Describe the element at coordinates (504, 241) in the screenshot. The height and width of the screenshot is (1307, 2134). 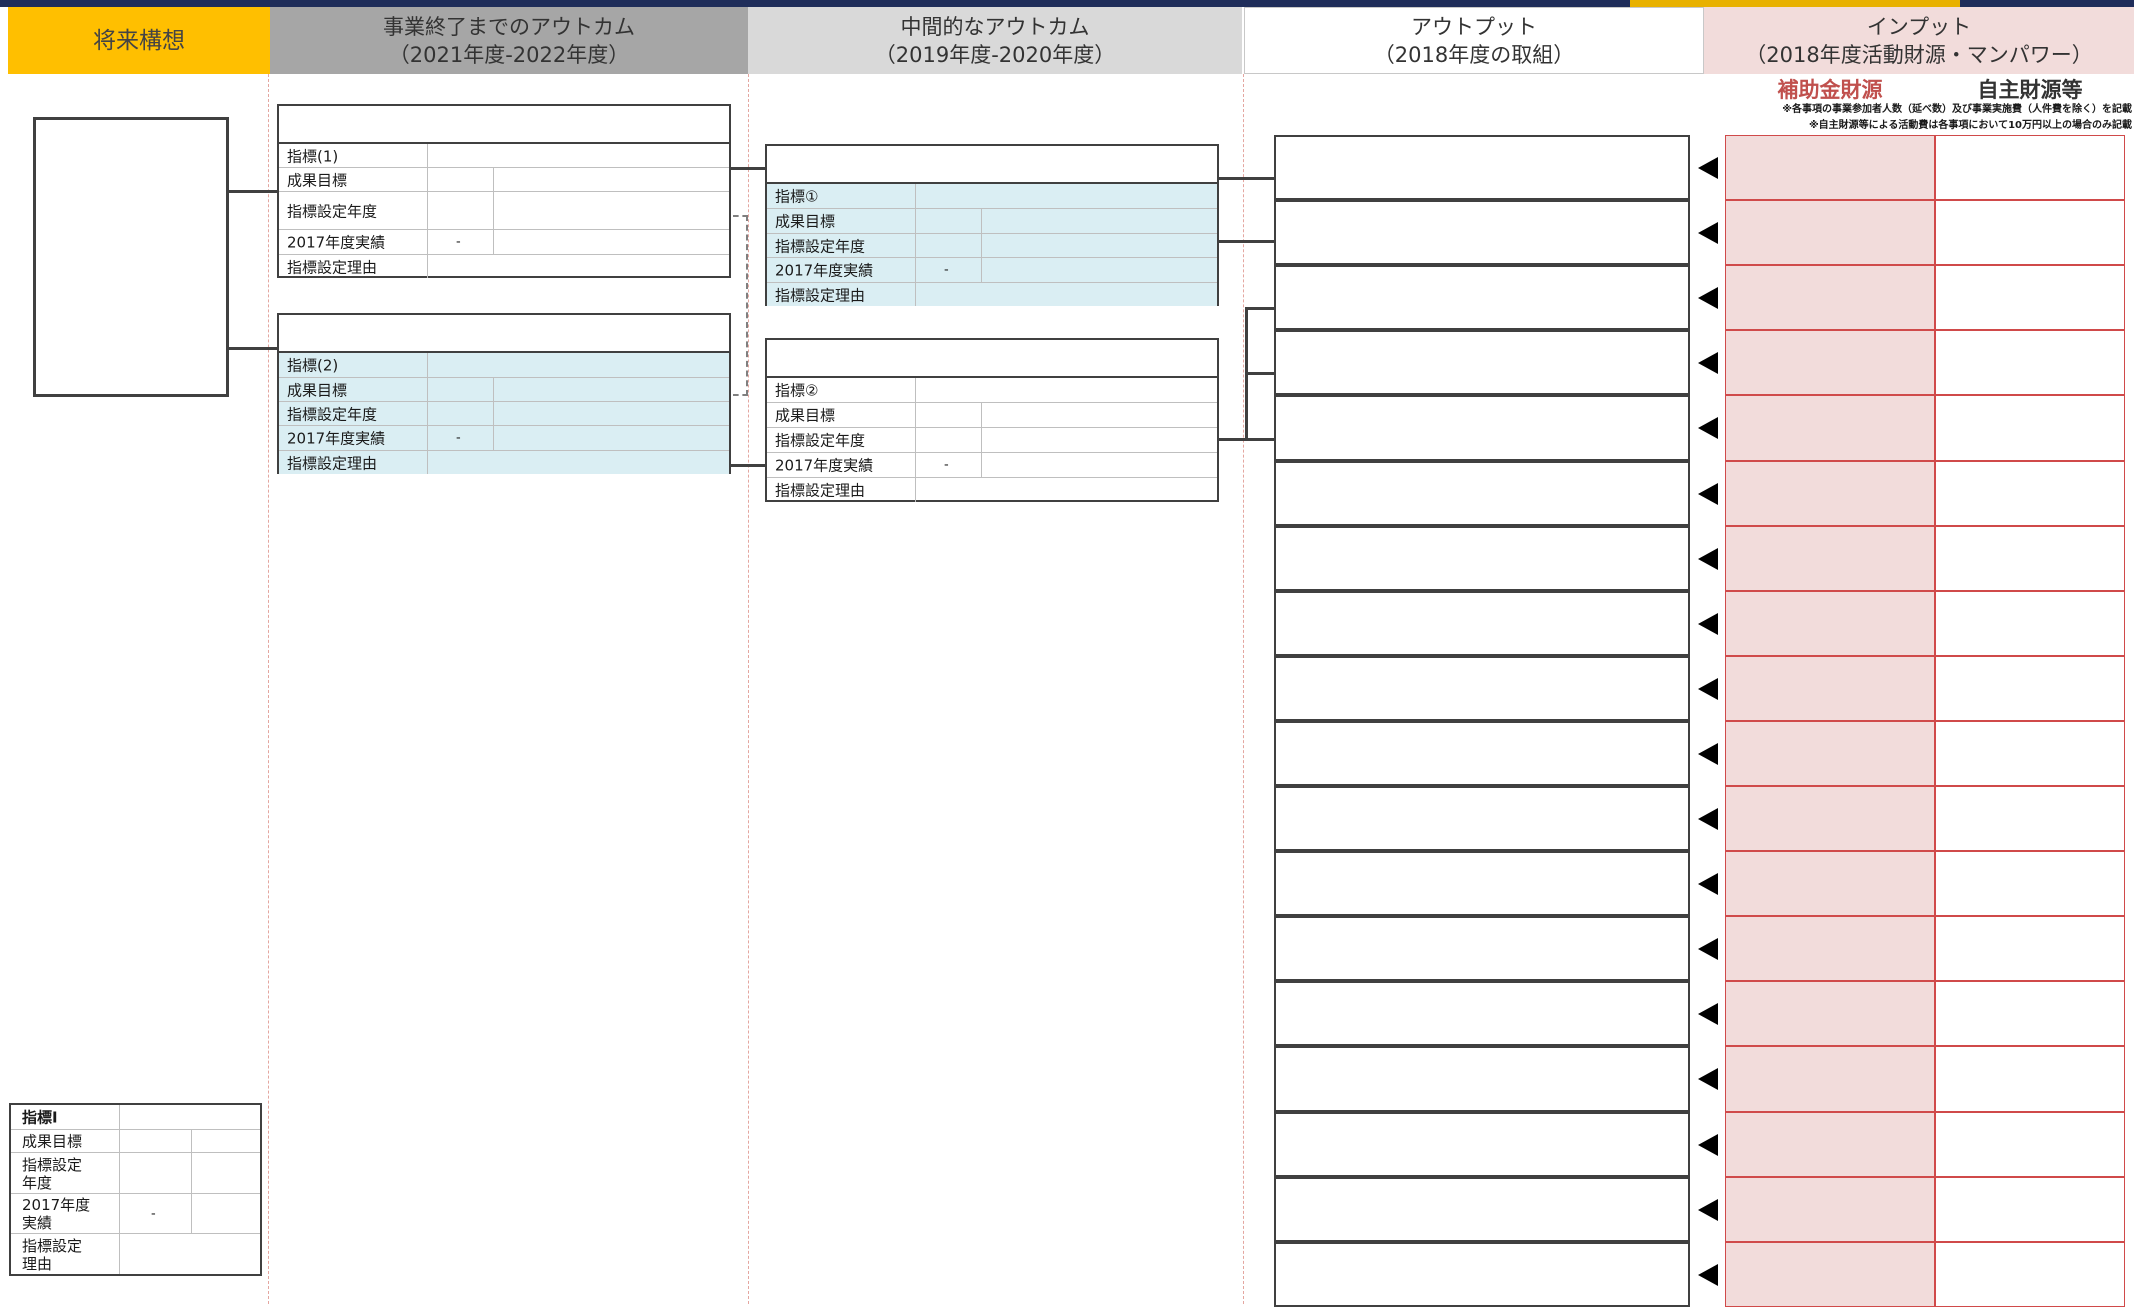
I see `actual-row: 2017年度実績 -` at that location.